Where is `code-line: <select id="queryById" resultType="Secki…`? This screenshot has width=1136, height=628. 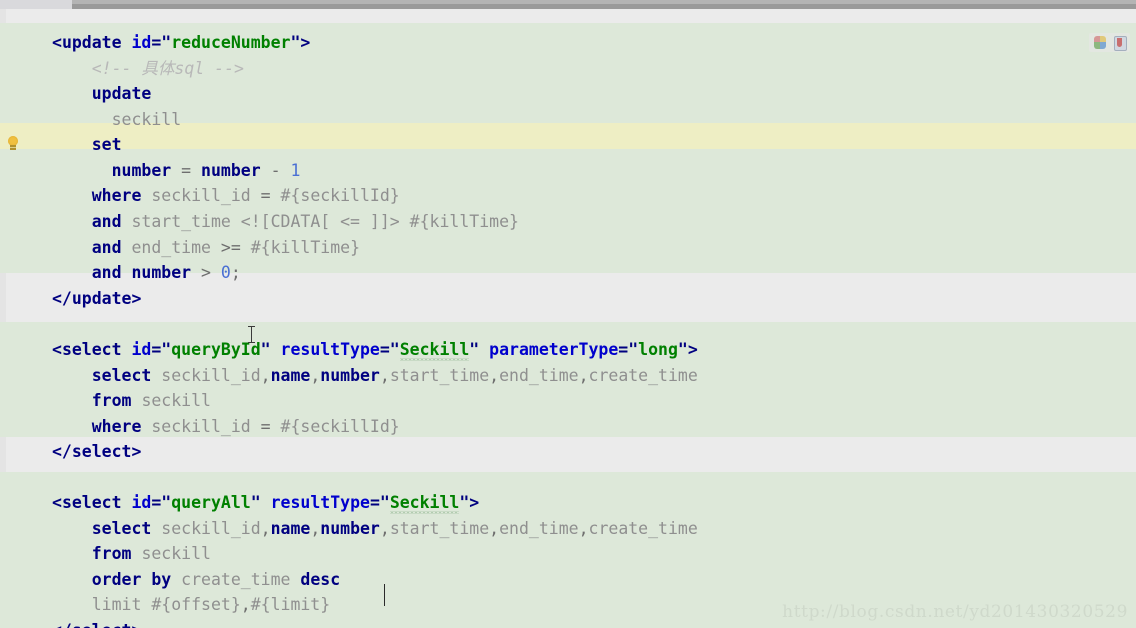
code-line: <select id="queryById" resultType="Secki… is located at coordinates (349, 350).